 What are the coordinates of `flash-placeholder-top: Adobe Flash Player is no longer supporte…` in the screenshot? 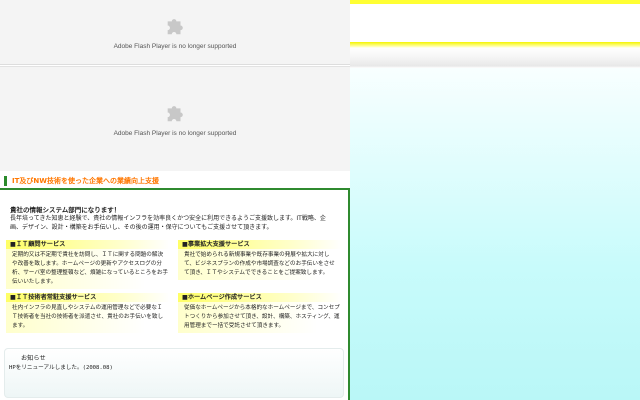 It's located at (175, 32).